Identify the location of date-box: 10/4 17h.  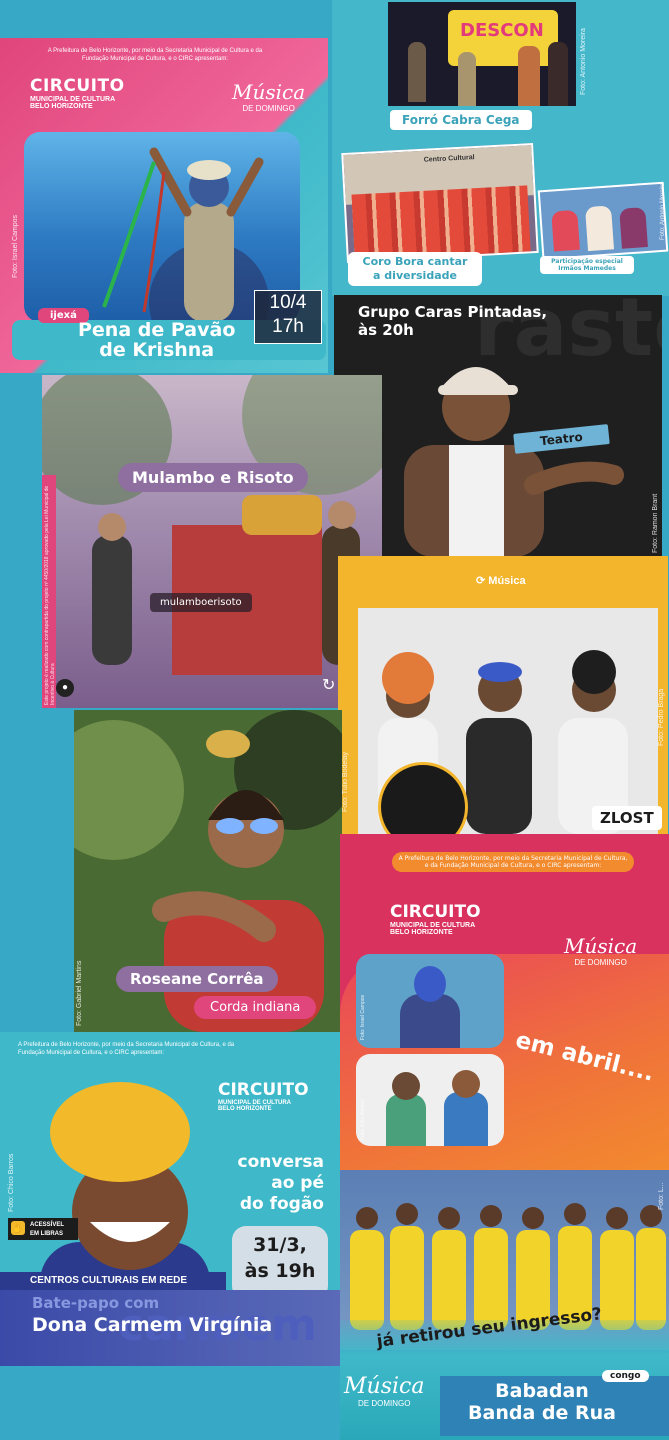
(288, 317).